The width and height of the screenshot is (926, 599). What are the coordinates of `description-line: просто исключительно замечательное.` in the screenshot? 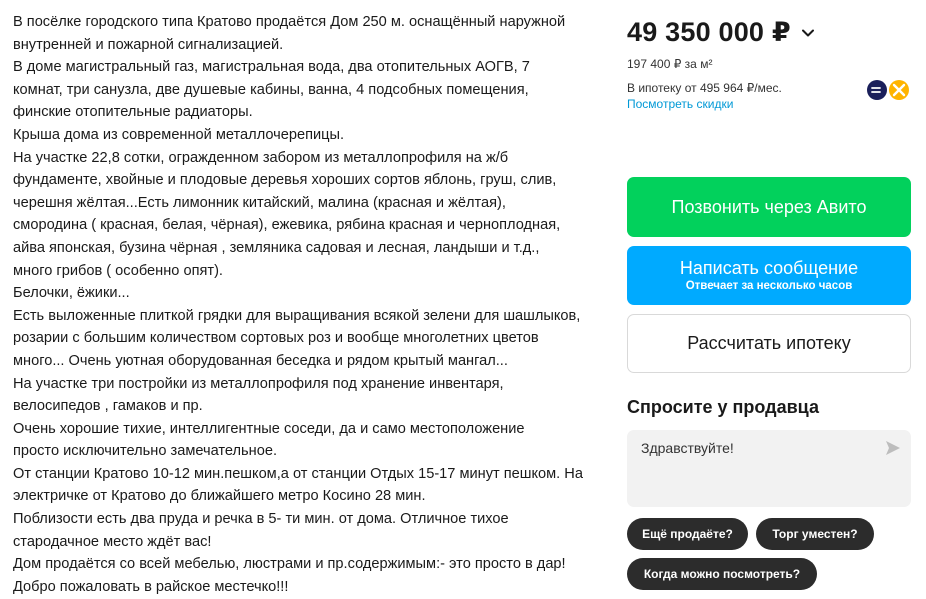 It's located at (145, 451).